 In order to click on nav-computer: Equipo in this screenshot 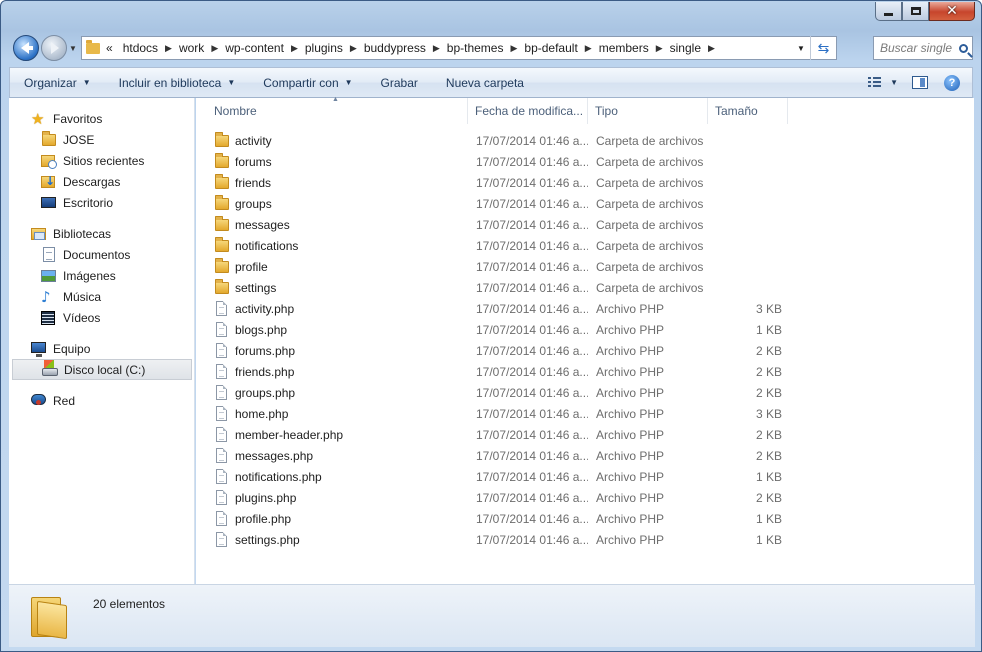, I will do `click(101, 348)`.